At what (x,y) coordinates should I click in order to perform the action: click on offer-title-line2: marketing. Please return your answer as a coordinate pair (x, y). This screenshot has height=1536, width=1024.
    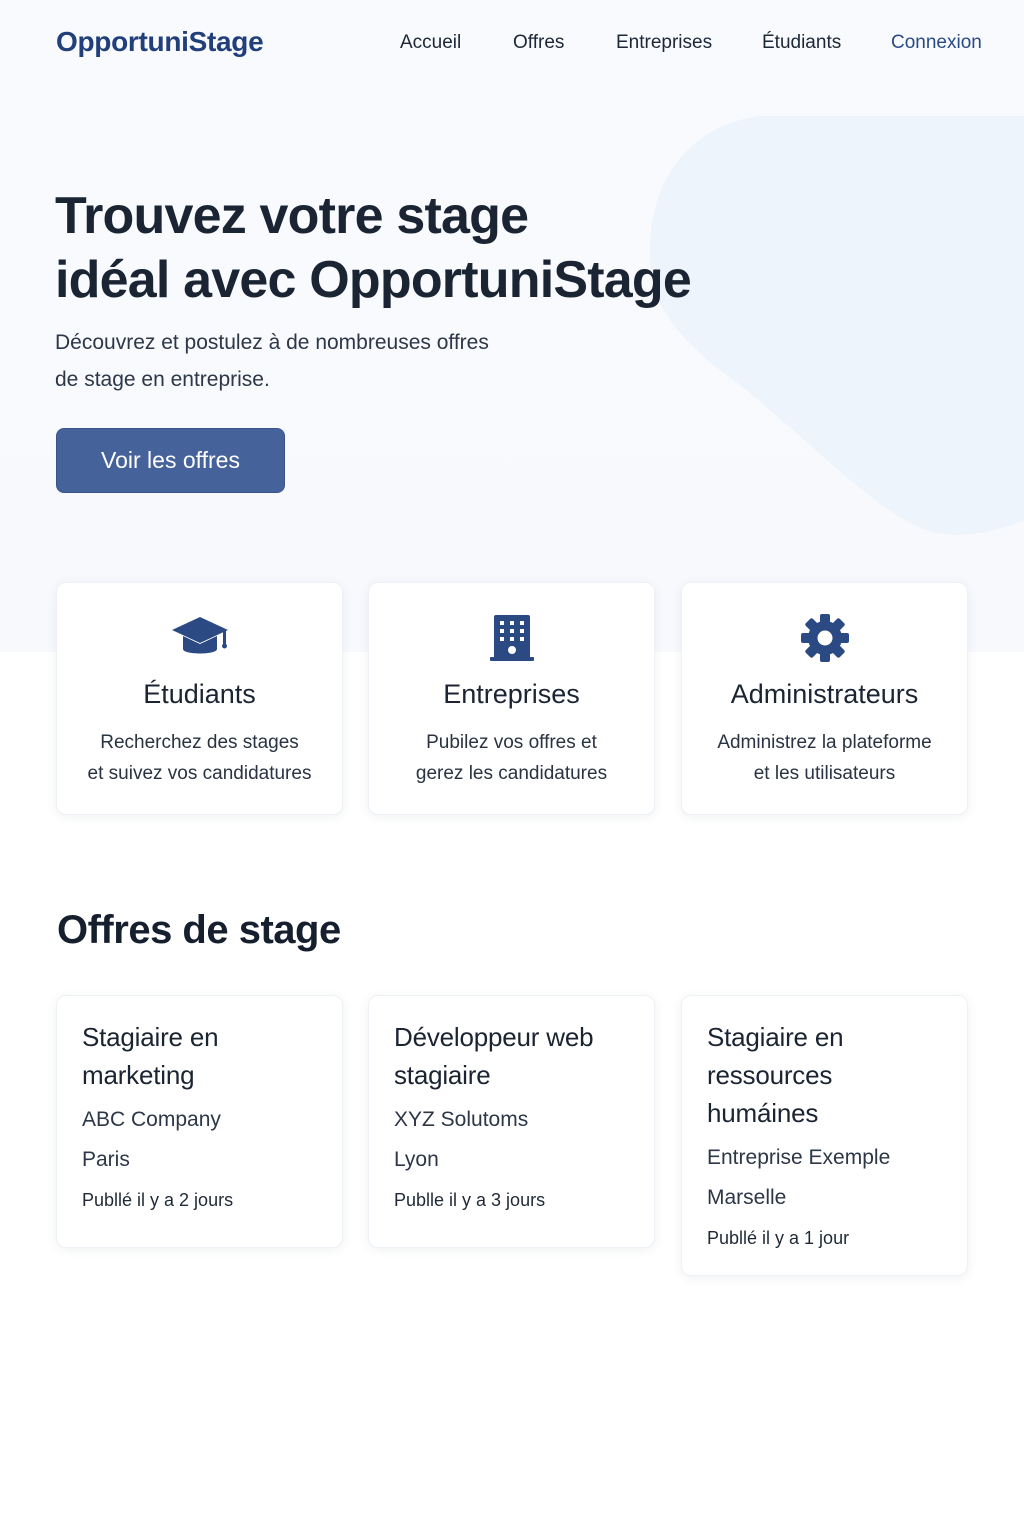
    Looking at the image, I should click on (138, 1075).